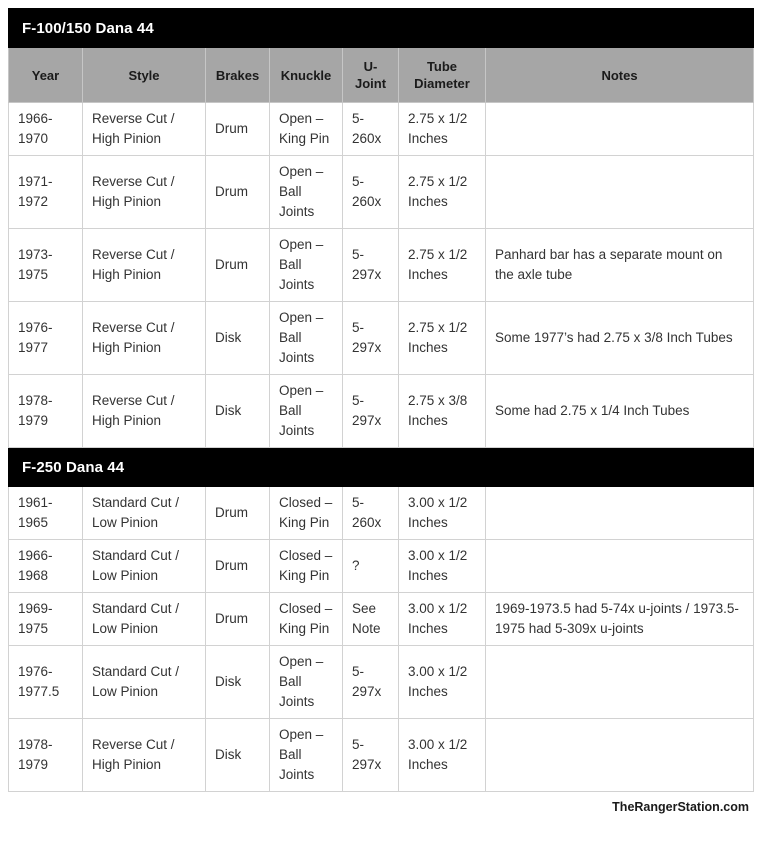 This screenshot has width=765, height=843. I want to click on column-header-brakes: Brakes, so click(237, 75).